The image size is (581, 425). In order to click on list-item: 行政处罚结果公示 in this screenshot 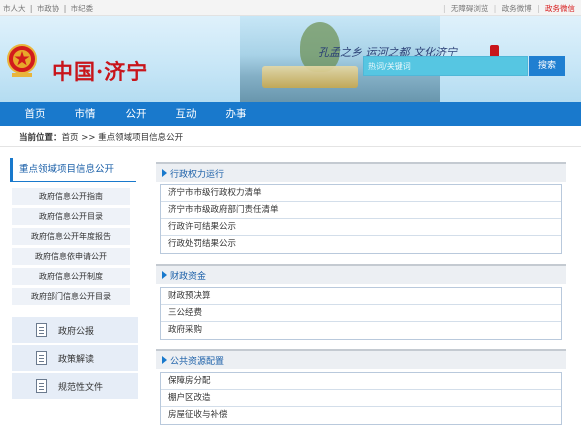, I will do `click(361, 244)`.